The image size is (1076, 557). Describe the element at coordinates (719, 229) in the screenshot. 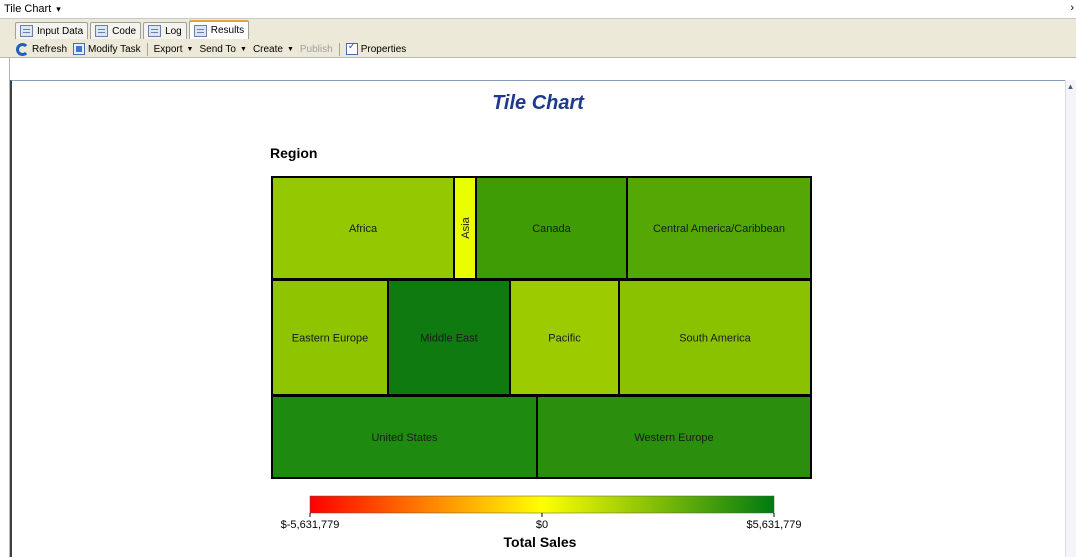

I see `tile-label-central-america-caribbean: Central America/Caribbean` at that location.